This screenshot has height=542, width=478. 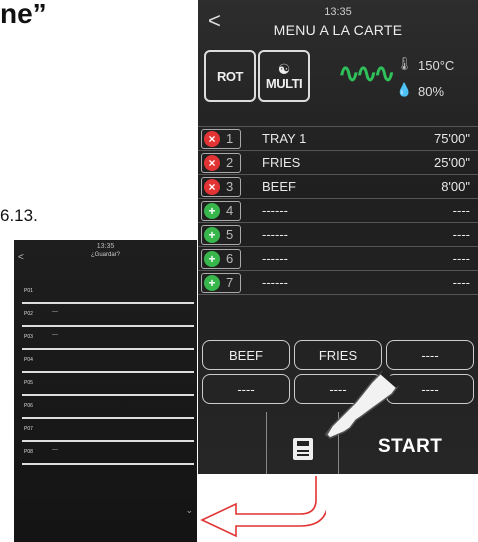 I want to click on tray-number: 6, so click(x=230, y=258).